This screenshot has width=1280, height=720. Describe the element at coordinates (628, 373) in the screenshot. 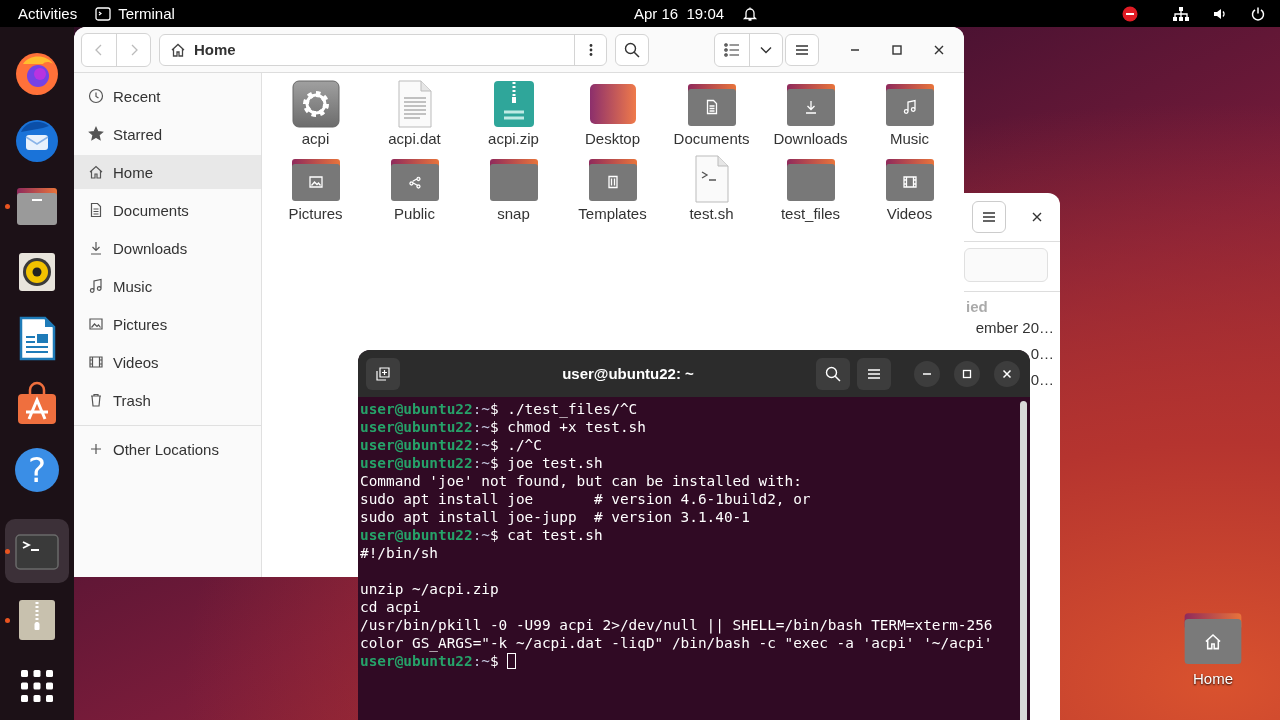

I see `window-title: user@ubuntu22: ~` at that location.